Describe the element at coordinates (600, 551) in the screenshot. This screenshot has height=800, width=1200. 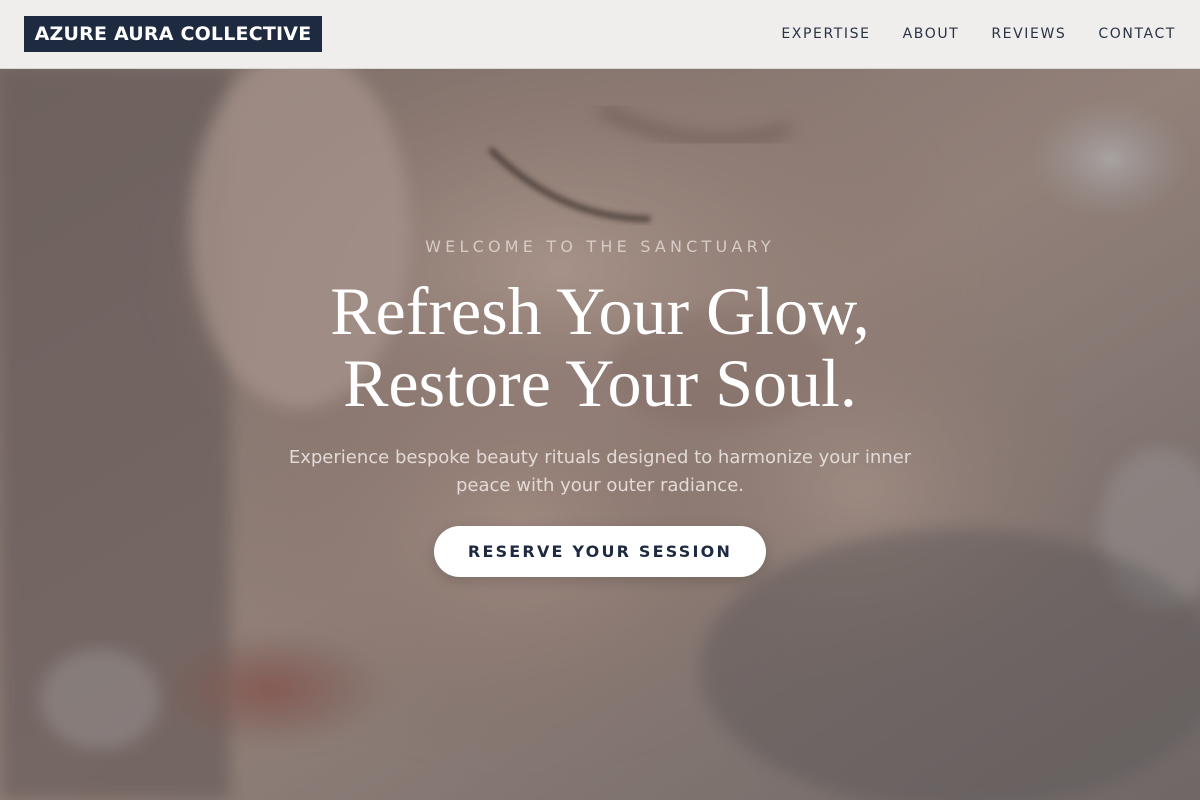
I see `reserve-session-button: RESERVE YOUR SESSION` at that location.